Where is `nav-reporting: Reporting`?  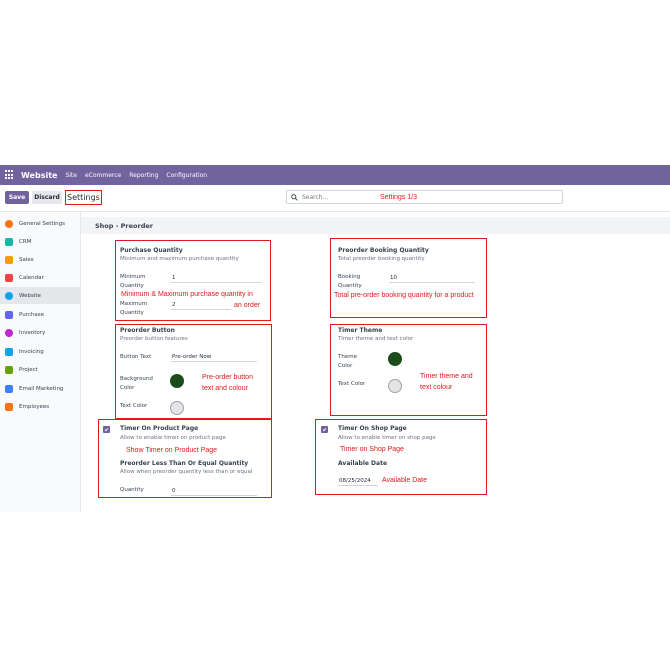
nav-reporting: Reporting is located at coordinates (143, 175).